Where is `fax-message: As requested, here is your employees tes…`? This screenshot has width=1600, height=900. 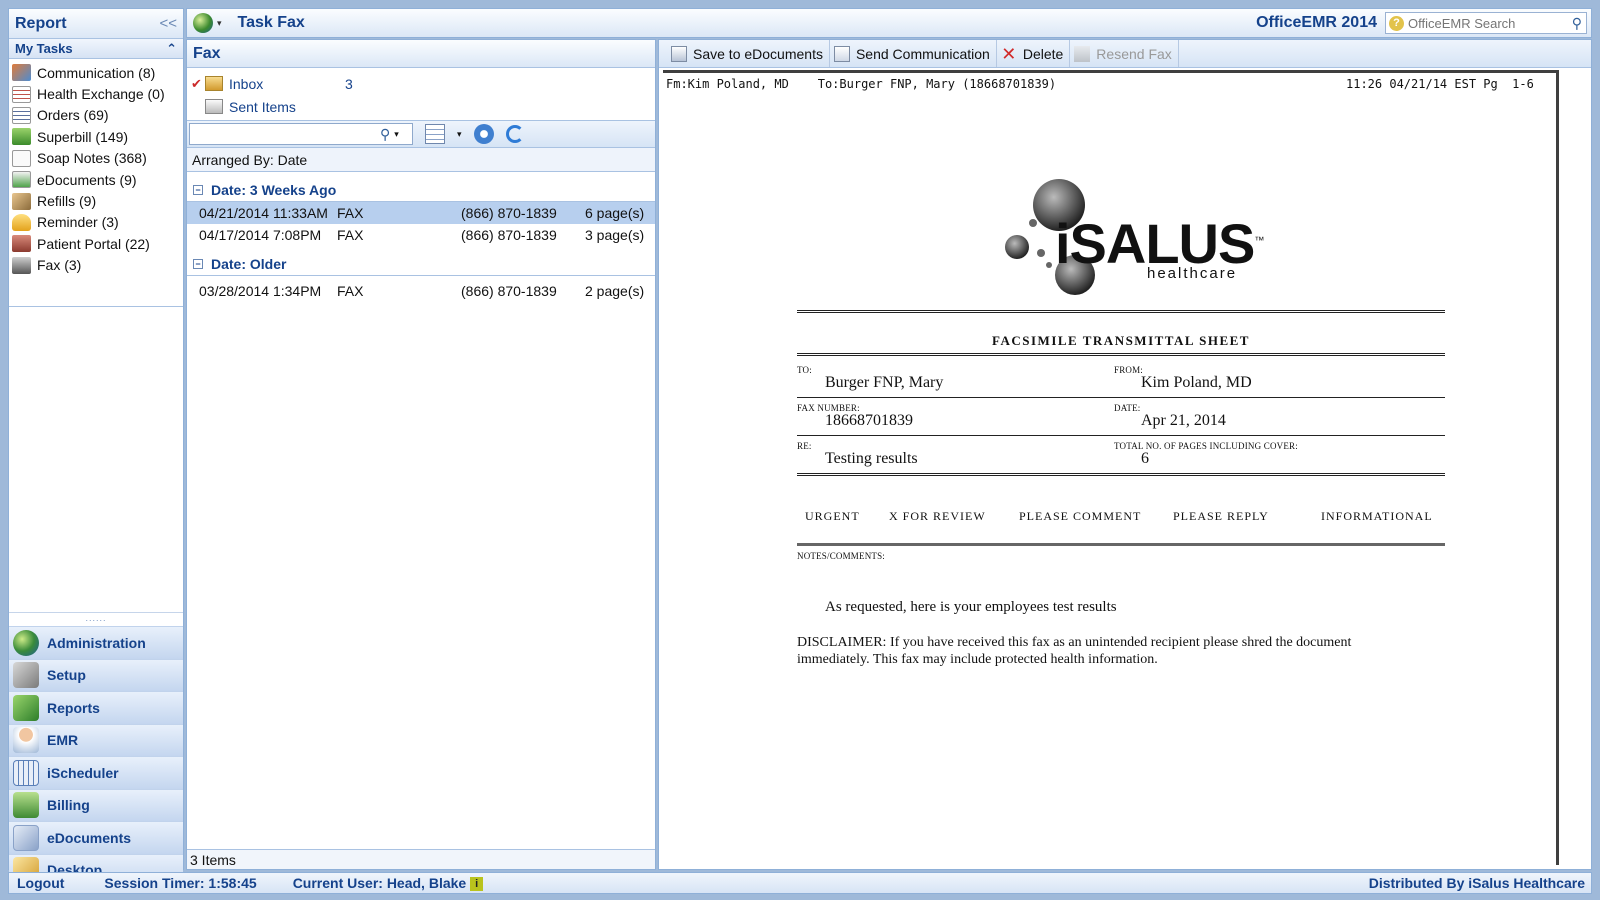 fax-message: As requested, here is your employees tes… is located at coordinates (971, 607).